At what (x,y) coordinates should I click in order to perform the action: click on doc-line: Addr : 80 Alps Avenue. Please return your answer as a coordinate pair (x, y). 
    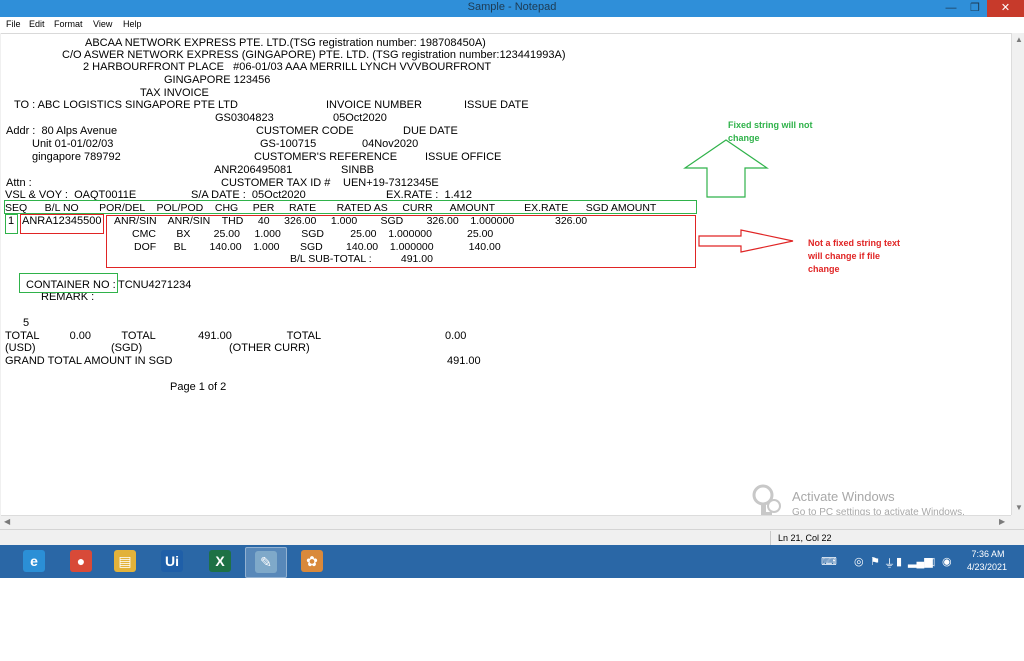
    Looking at the image, I should click on (62, 131).